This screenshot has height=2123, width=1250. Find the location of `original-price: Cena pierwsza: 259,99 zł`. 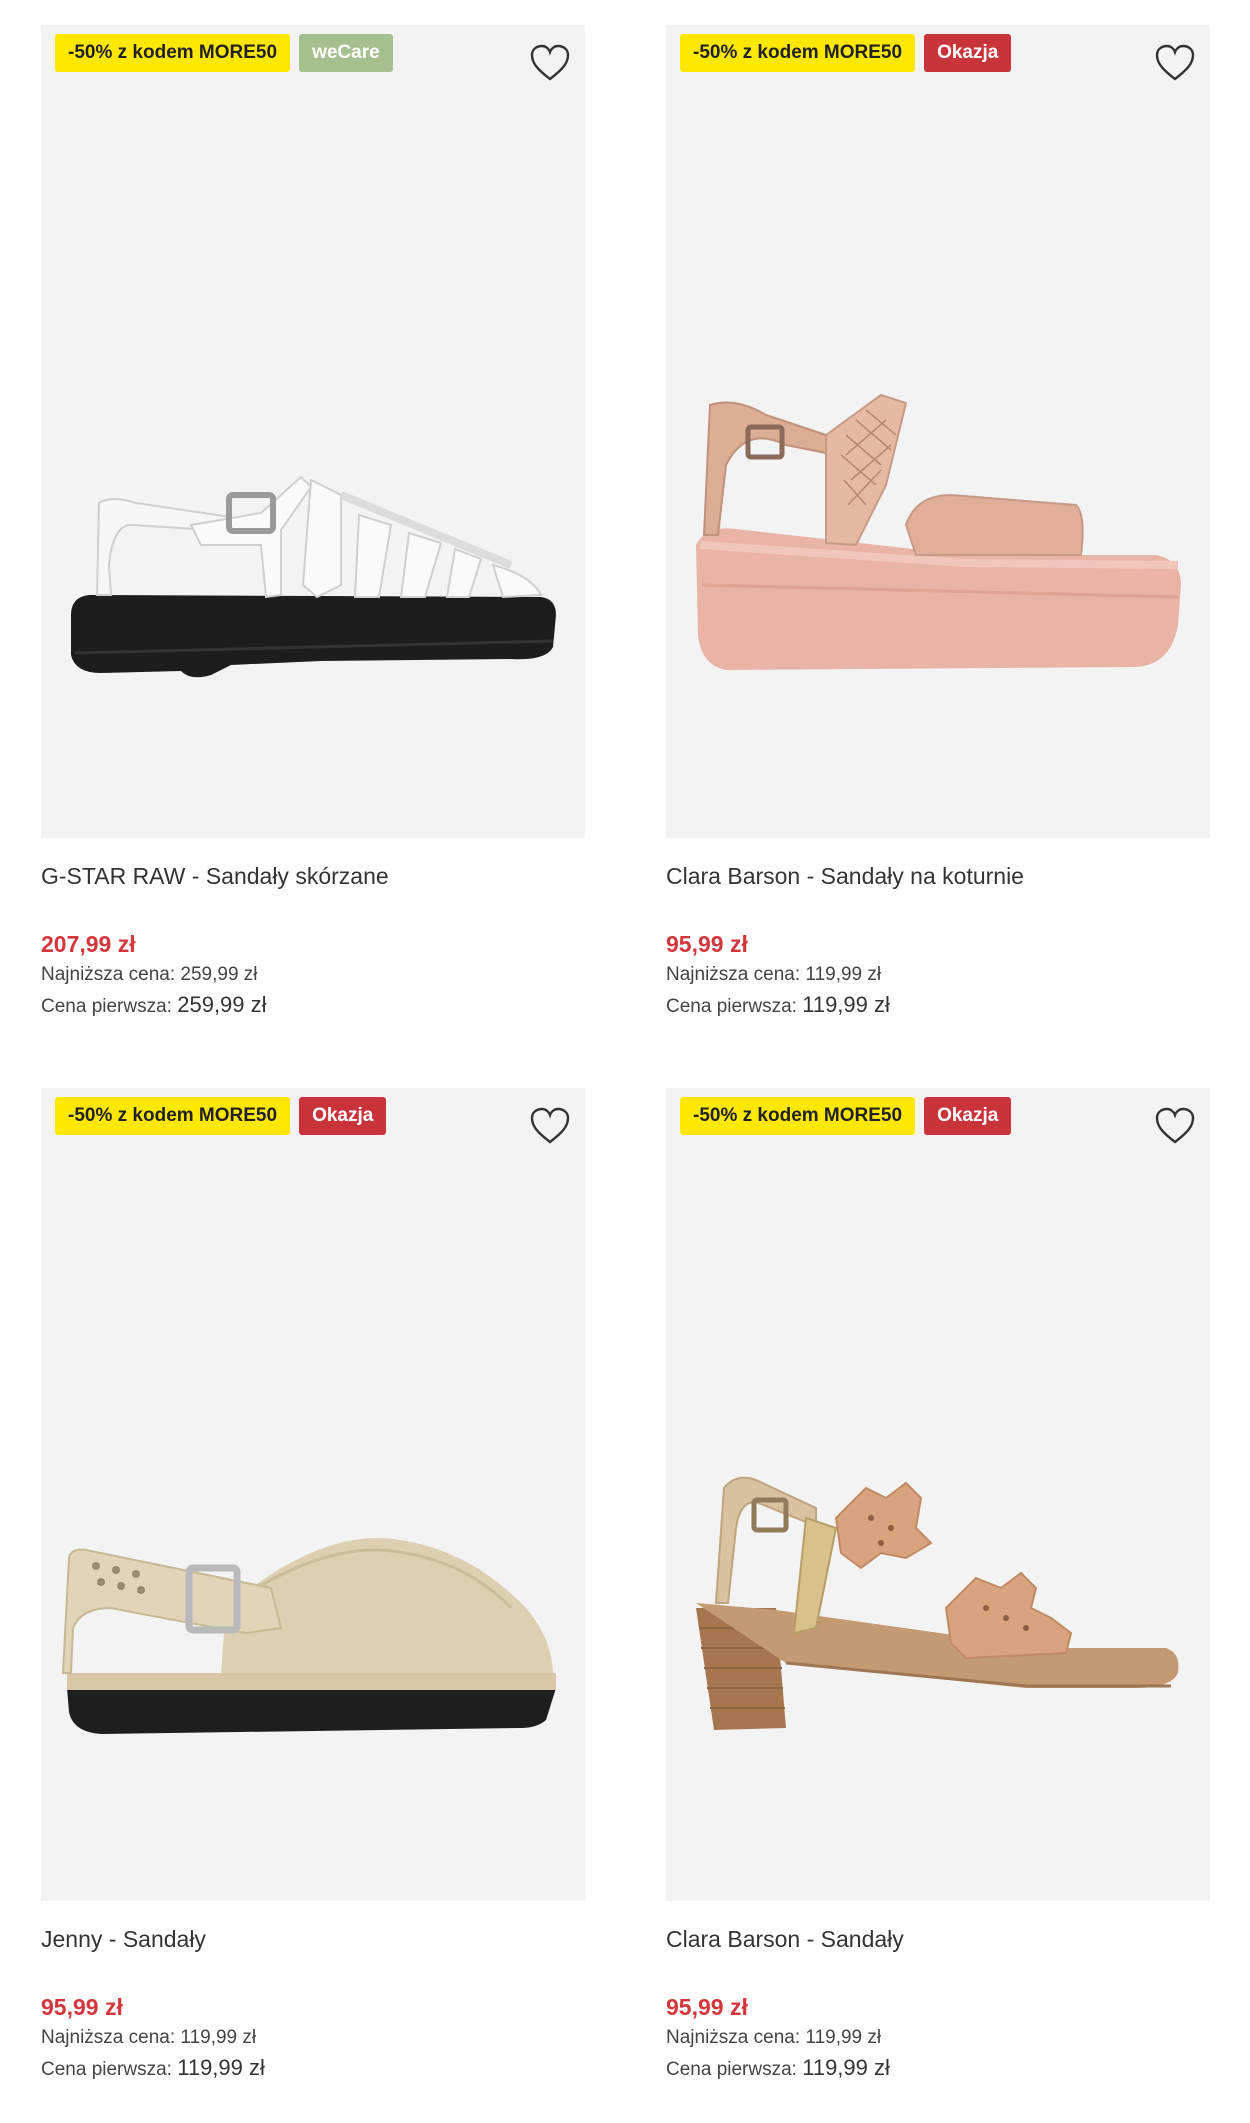

original-price: Cena pierwsza: 259,99 zł is located at coordinates (313, 1006).